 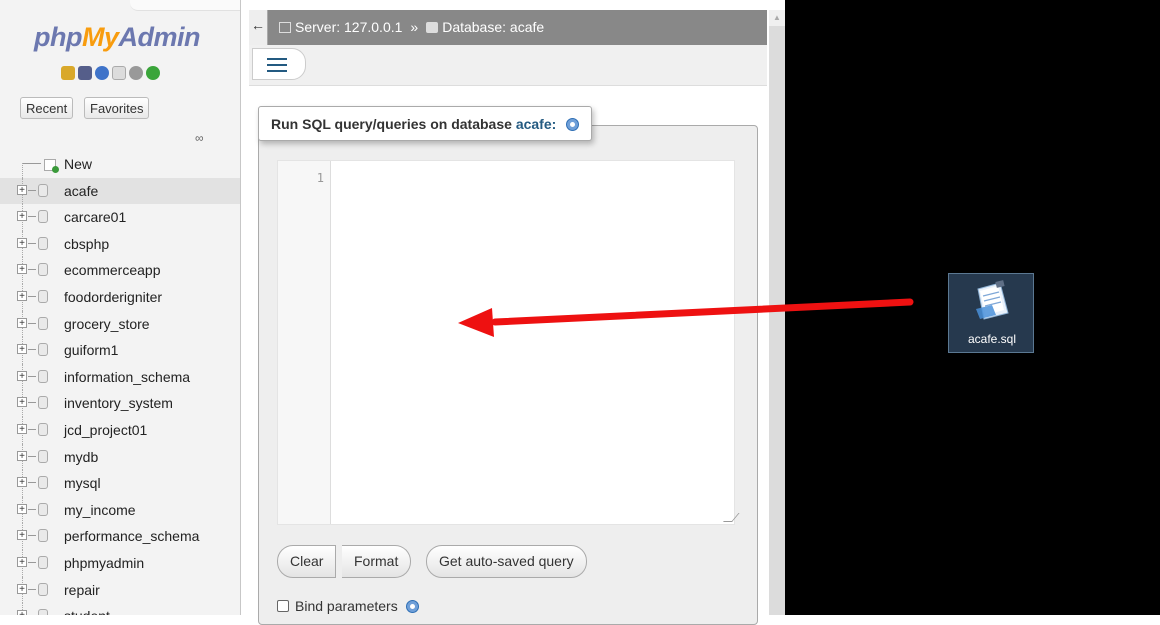 What do you see at coordinates (992, 300) in the screenshot?
I see `notepad-file-icon` at bounding box center [992, 300].